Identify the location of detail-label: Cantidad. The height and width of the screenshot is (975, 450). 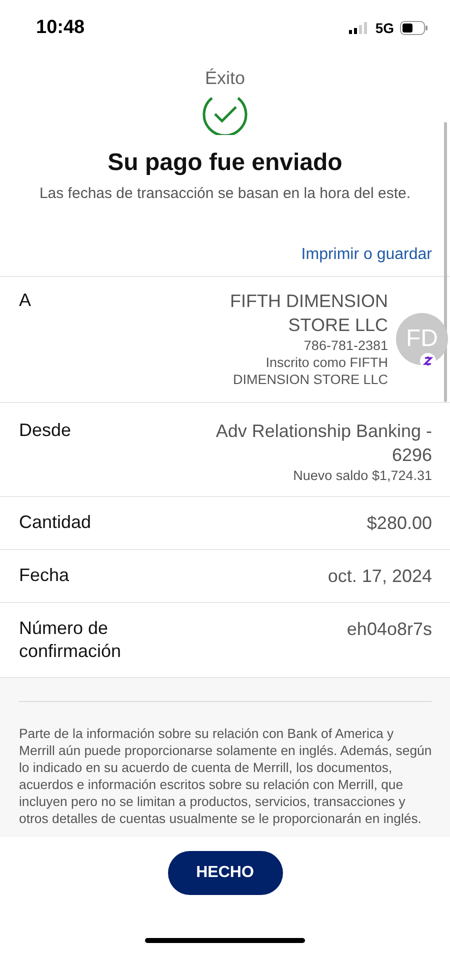
(55, 522).